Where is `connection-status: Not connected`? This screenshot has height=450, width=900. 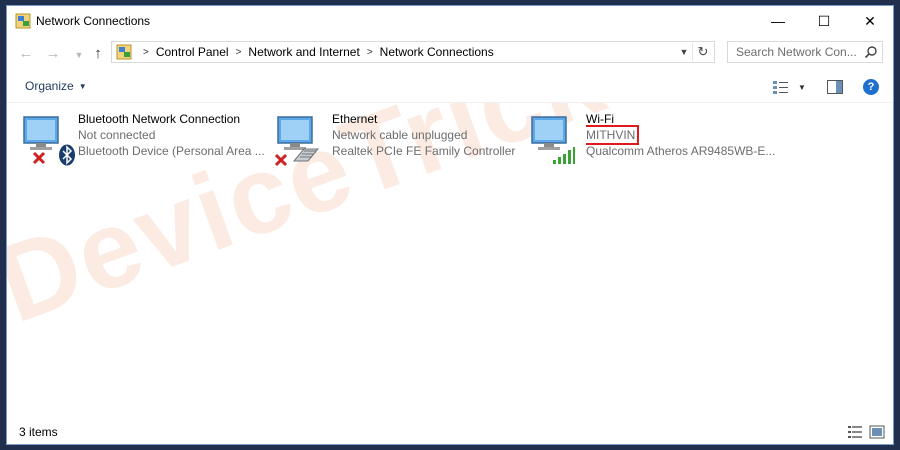 connection-status: Not connected is located at coordinates (117, 135).